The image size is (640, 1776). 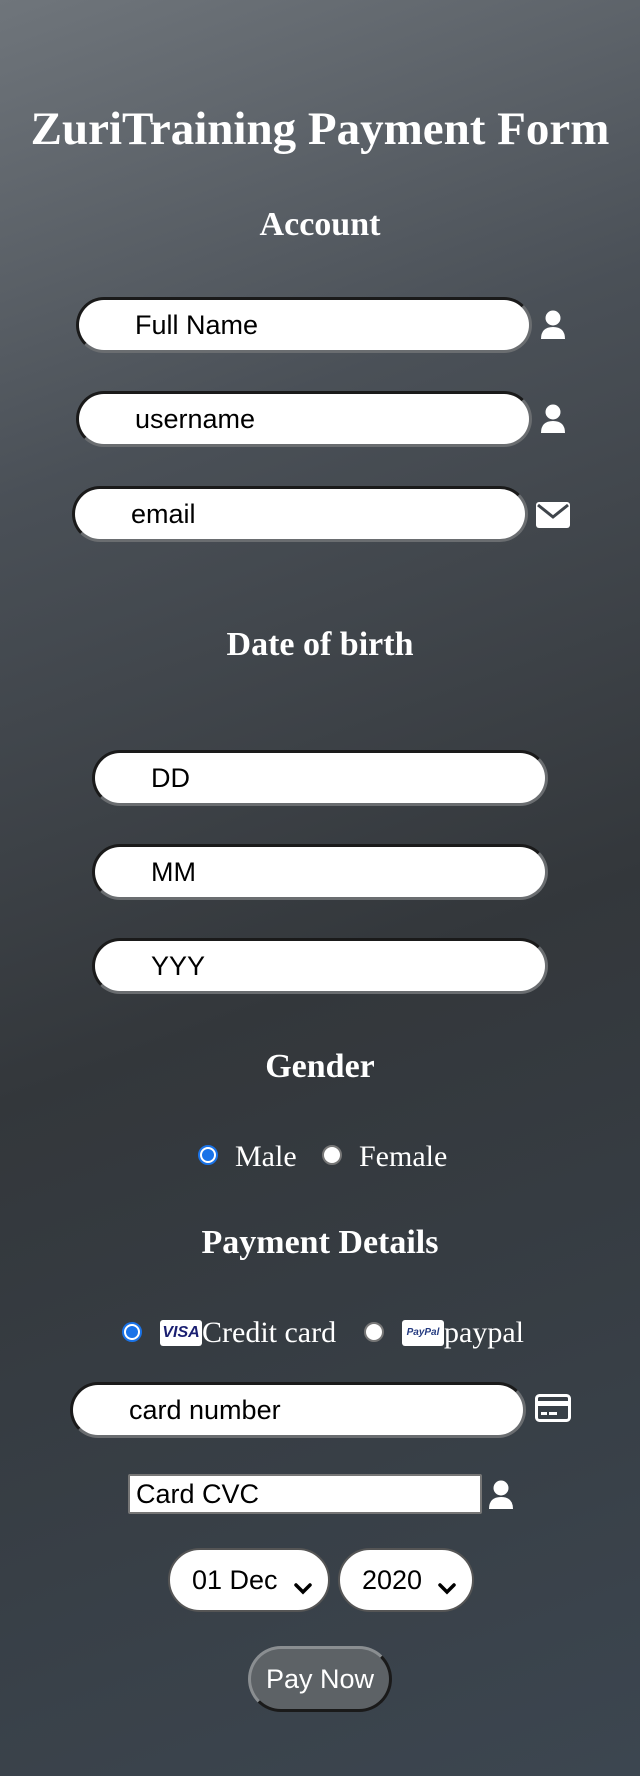 What do you see at coordinates (374, 1332) in the screenshot?
I see `paypal-radio` at bounding box center [374, 1332].